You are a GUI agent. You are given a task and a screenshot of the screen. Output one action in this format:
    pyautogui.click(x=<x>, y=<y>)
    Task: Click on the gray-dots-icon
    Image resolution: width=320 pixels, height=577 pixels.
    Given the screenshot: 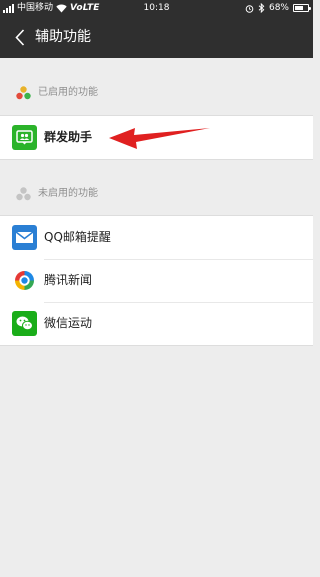 What is the action you would take?
    pyautogui.click(x=23, y=194)
    